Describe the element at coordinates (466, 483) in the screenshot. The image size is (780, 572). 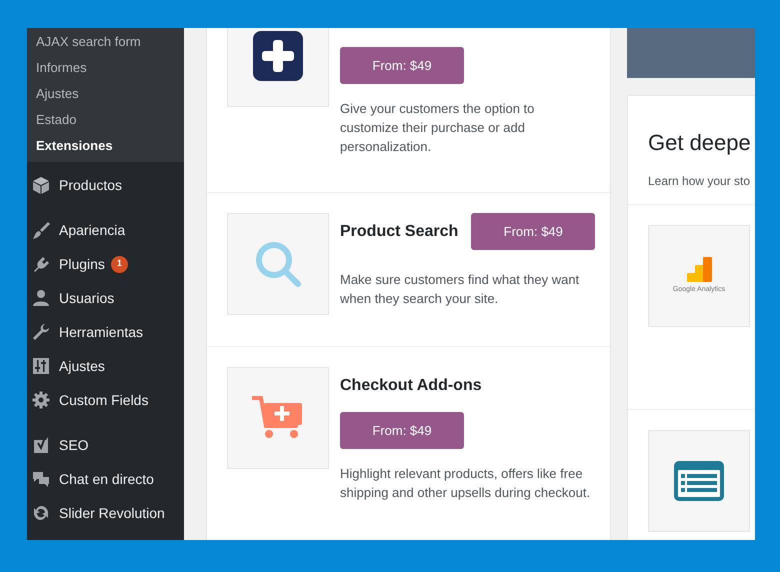
I see `extension-description: Highlight relevant products, offers like free shipping and other upsells during checkout.` at that location.